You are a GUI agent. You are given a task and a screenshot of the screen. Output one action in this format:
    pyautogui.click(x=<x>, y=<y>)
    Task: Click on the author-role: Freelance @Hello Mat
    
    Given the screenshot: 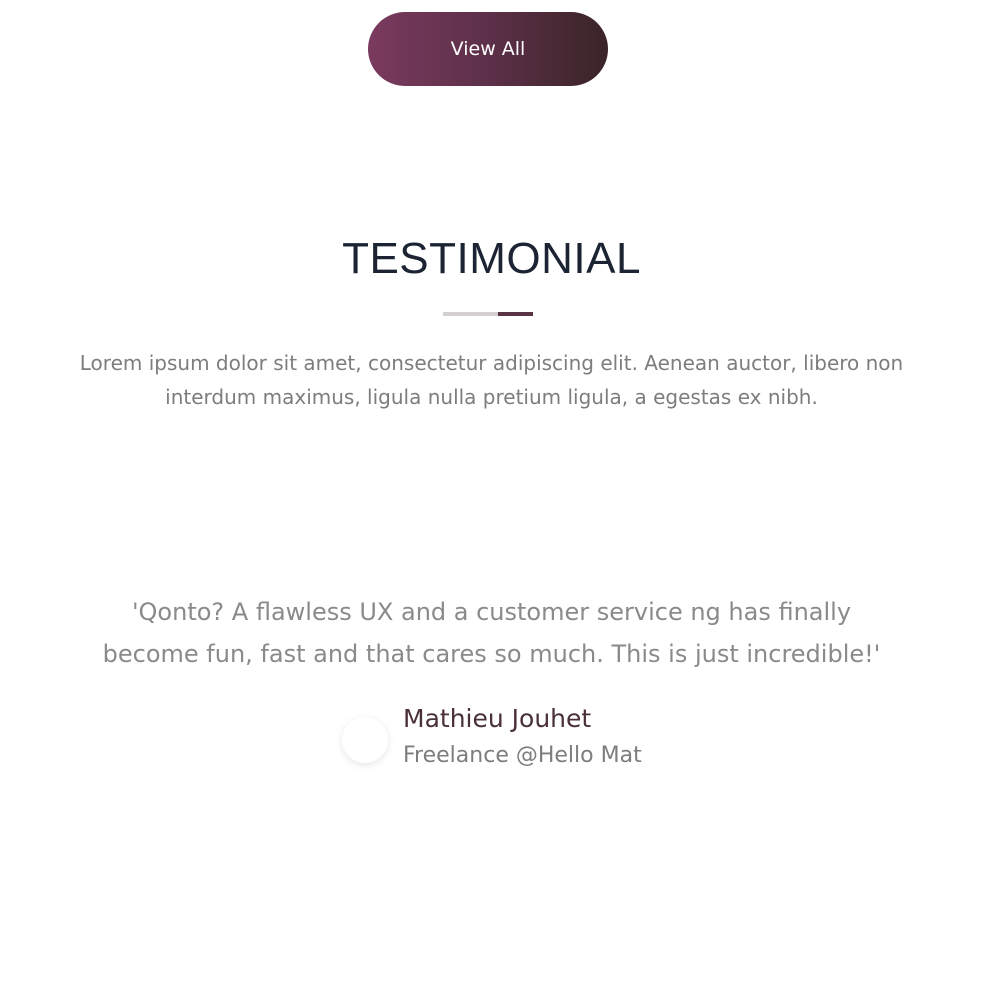 What is the action you would take?
    pyautogui.click(x=522, y=755)
    